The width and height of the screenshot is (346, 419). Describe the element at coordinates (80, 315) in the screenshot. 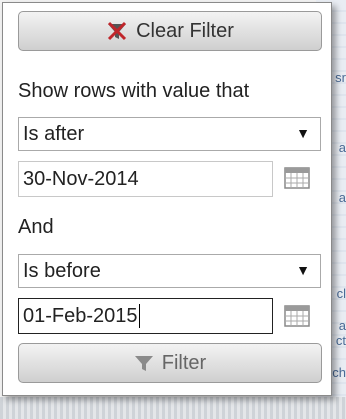

I see `date-2-value: 01-Feb-2015` at that location.